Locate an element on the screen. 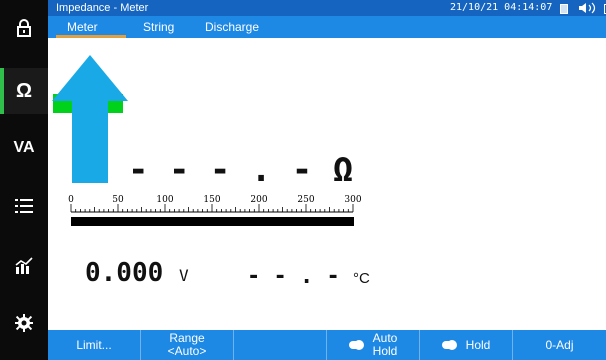  scale-tick-label: 100 is located at coordinates (164, 200).